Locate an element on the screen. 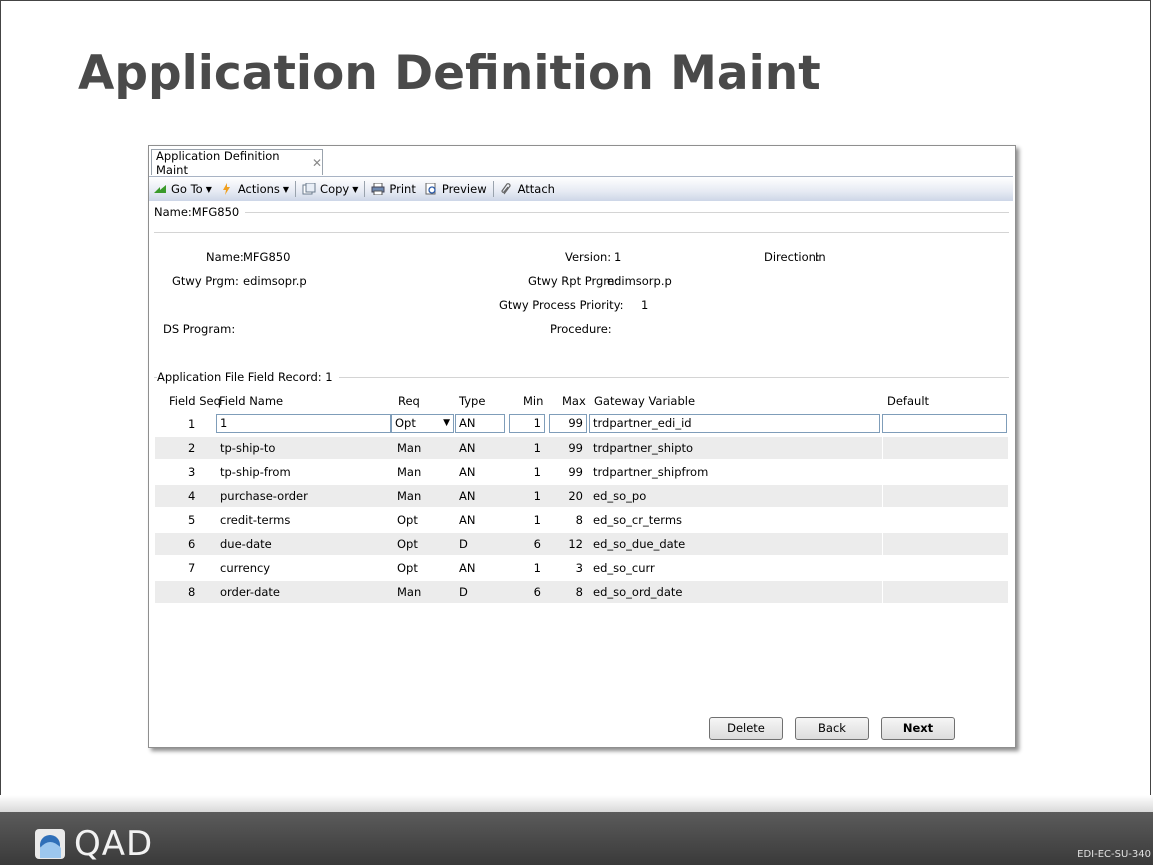 This screenshot has width=1153, height=865. field-name: order-date is located at coordinates (250, 592).